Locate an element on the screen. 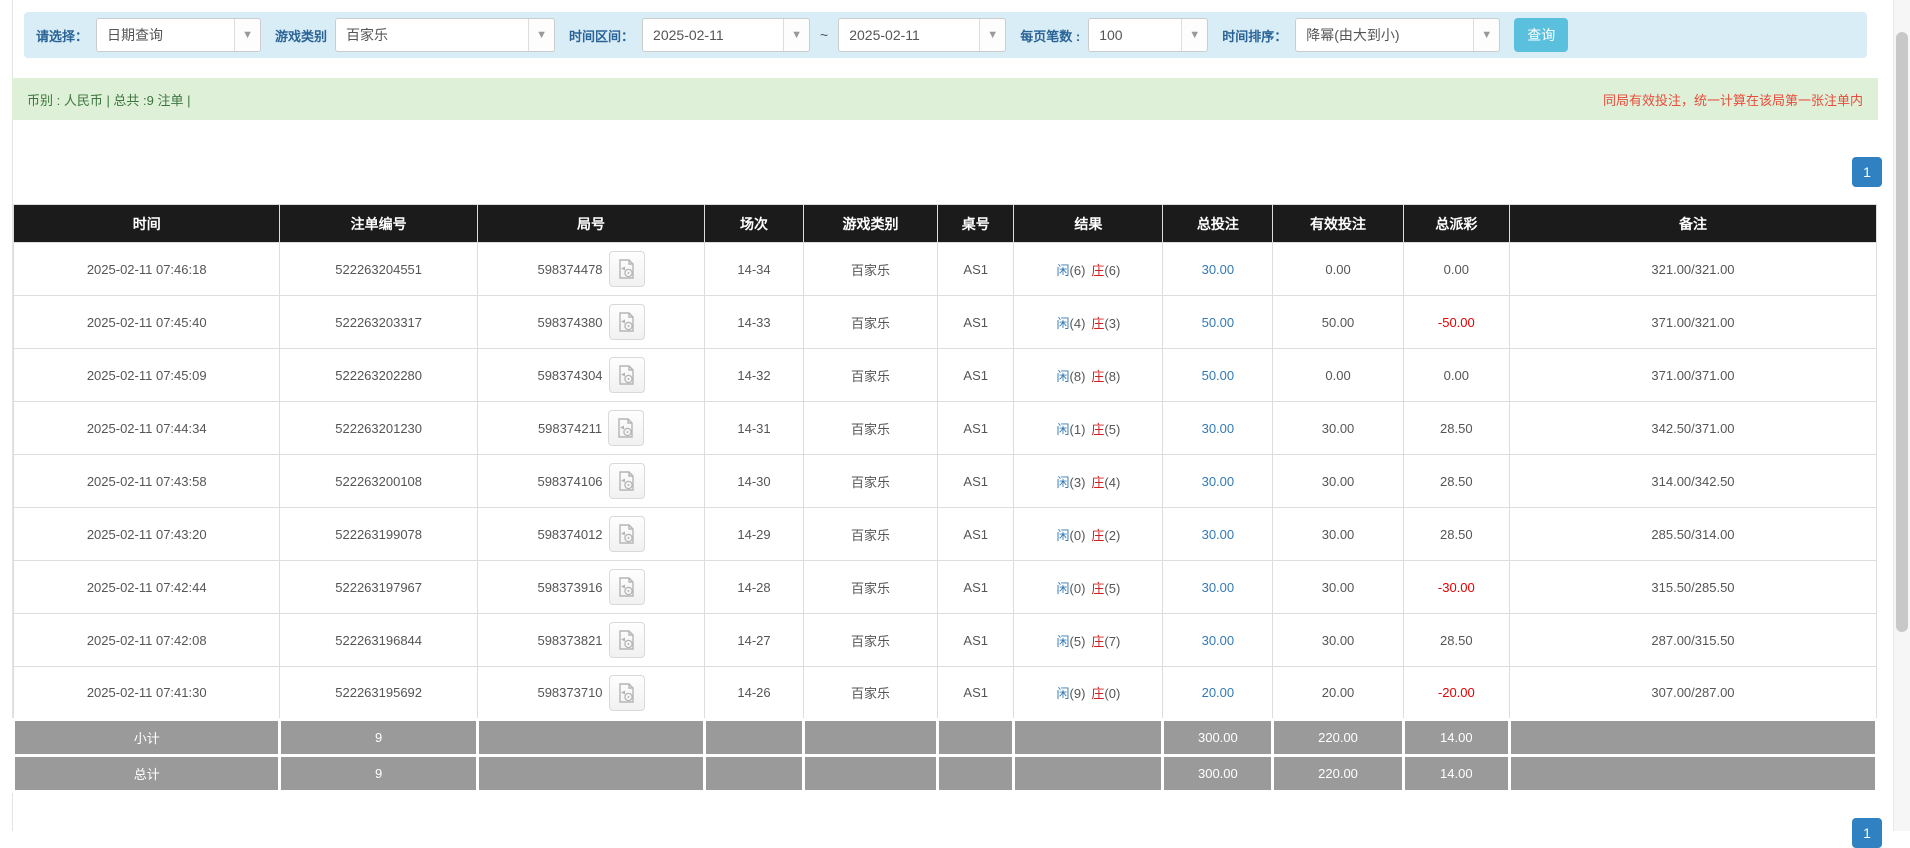 The image size is (1910, 848). col-total-bet: 总投注 is located at coordinates (1218, 224).